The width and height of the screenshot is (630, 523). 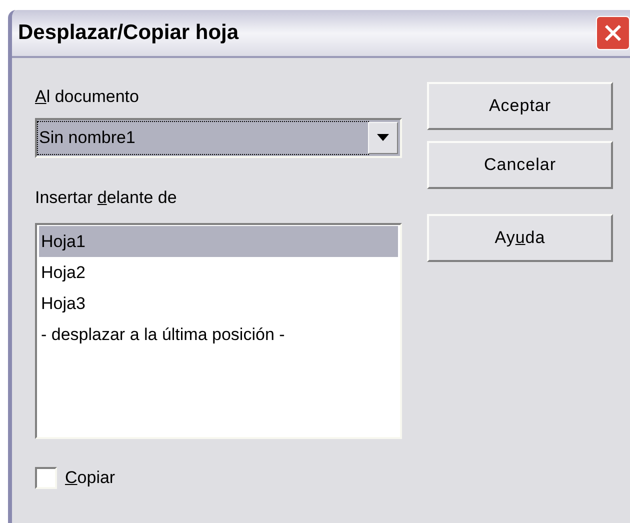 I want to click on close-button, so click(x=613, y=33).